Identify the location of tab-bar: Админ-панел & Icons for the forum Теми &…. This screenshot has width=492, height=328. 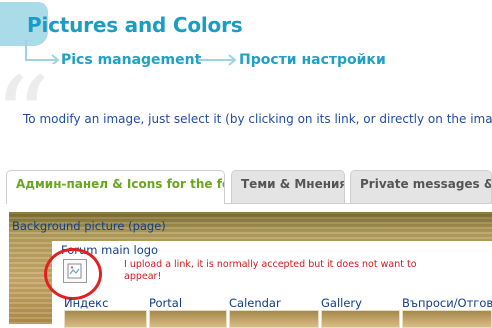
(249, 187).